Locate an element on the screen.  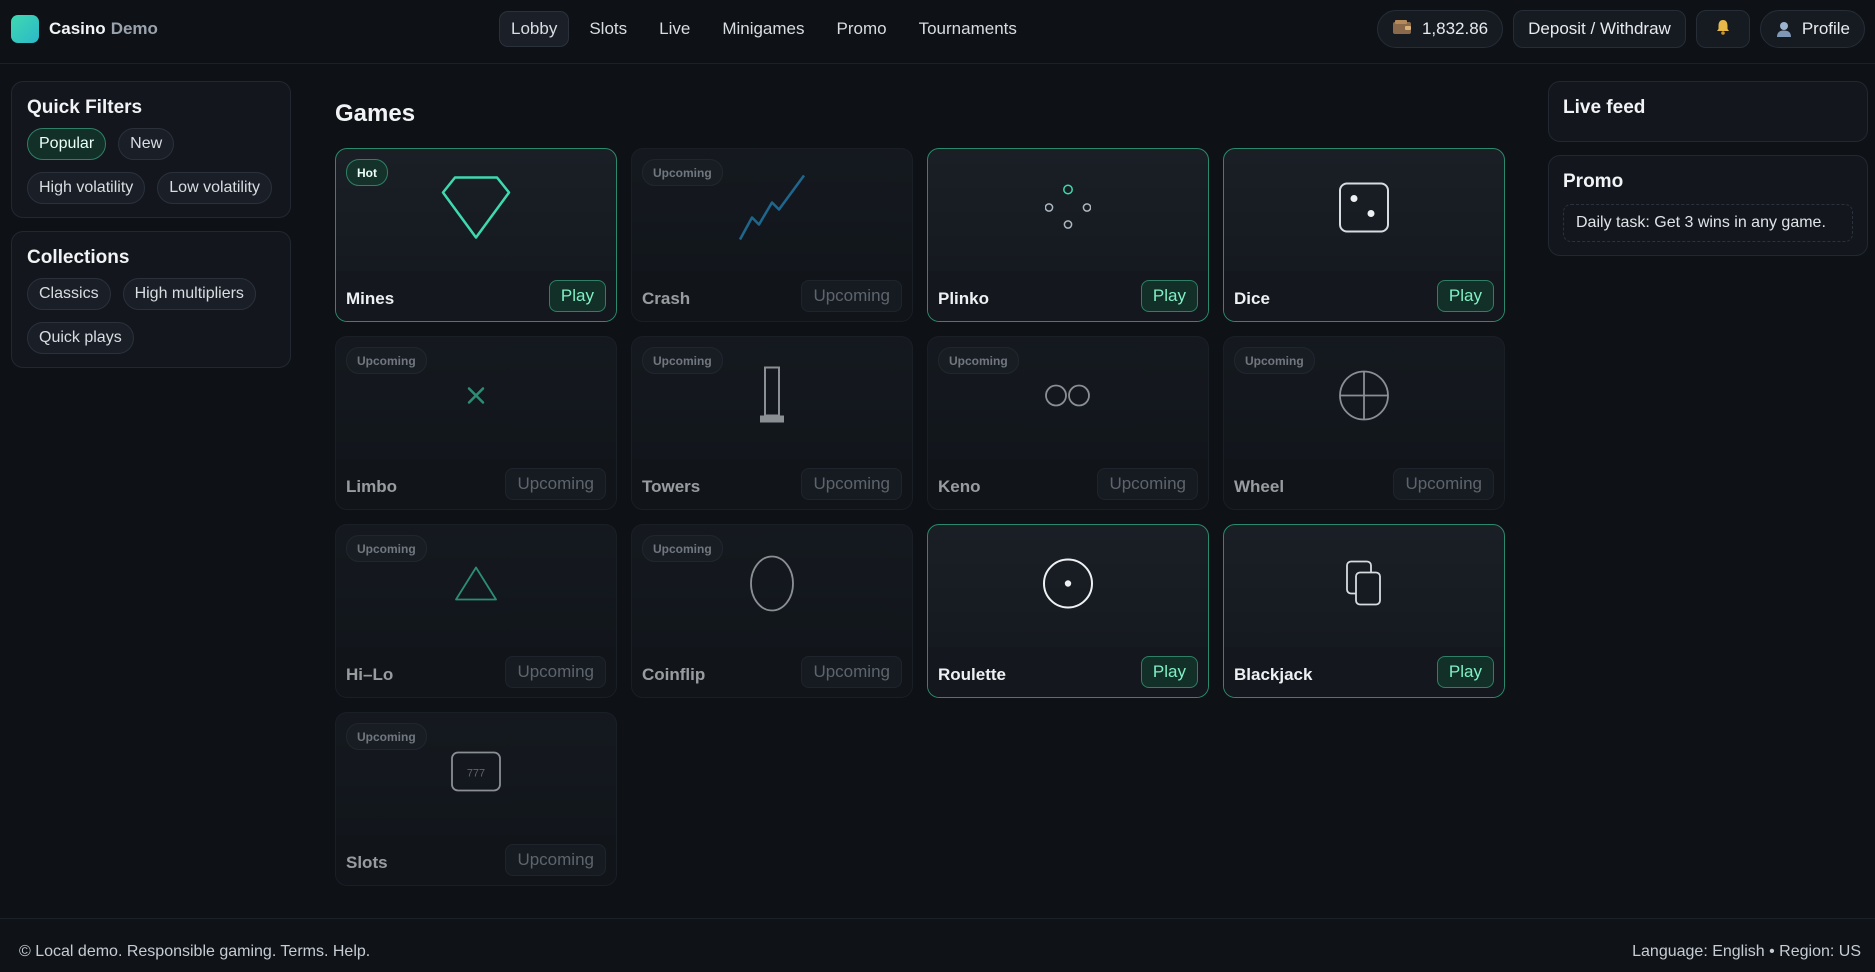
nav-minigames: Minigames is located at coordinates (763, 29).